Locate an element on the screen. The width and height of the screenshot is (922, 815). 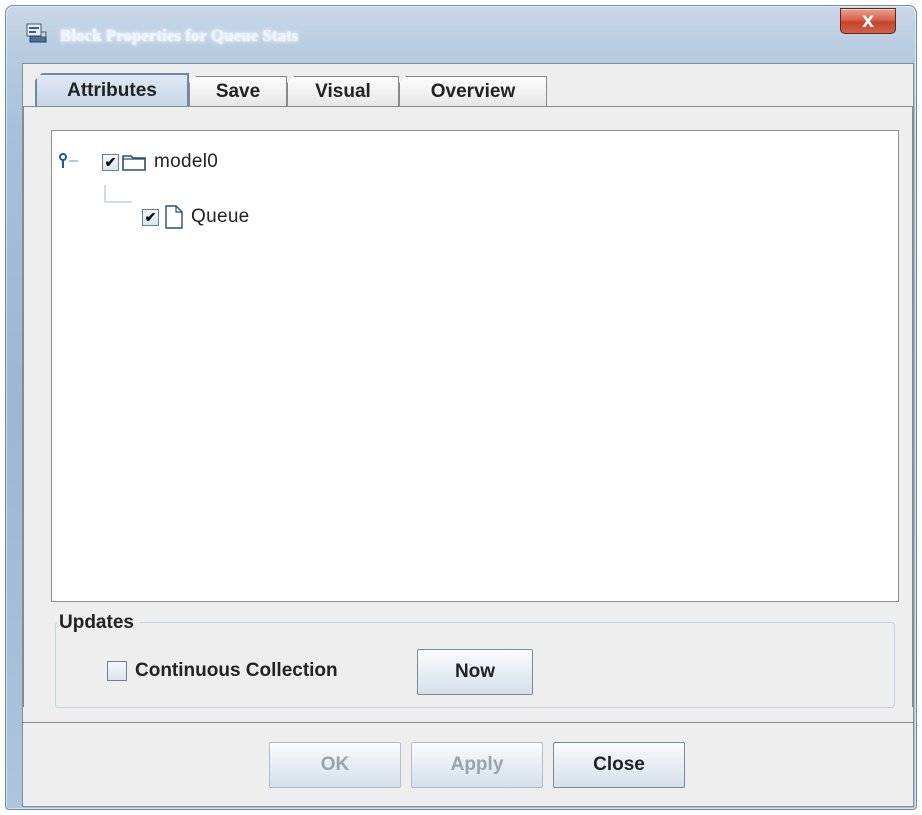
updates-group-title: Updates is located at coordinates (98, 623).